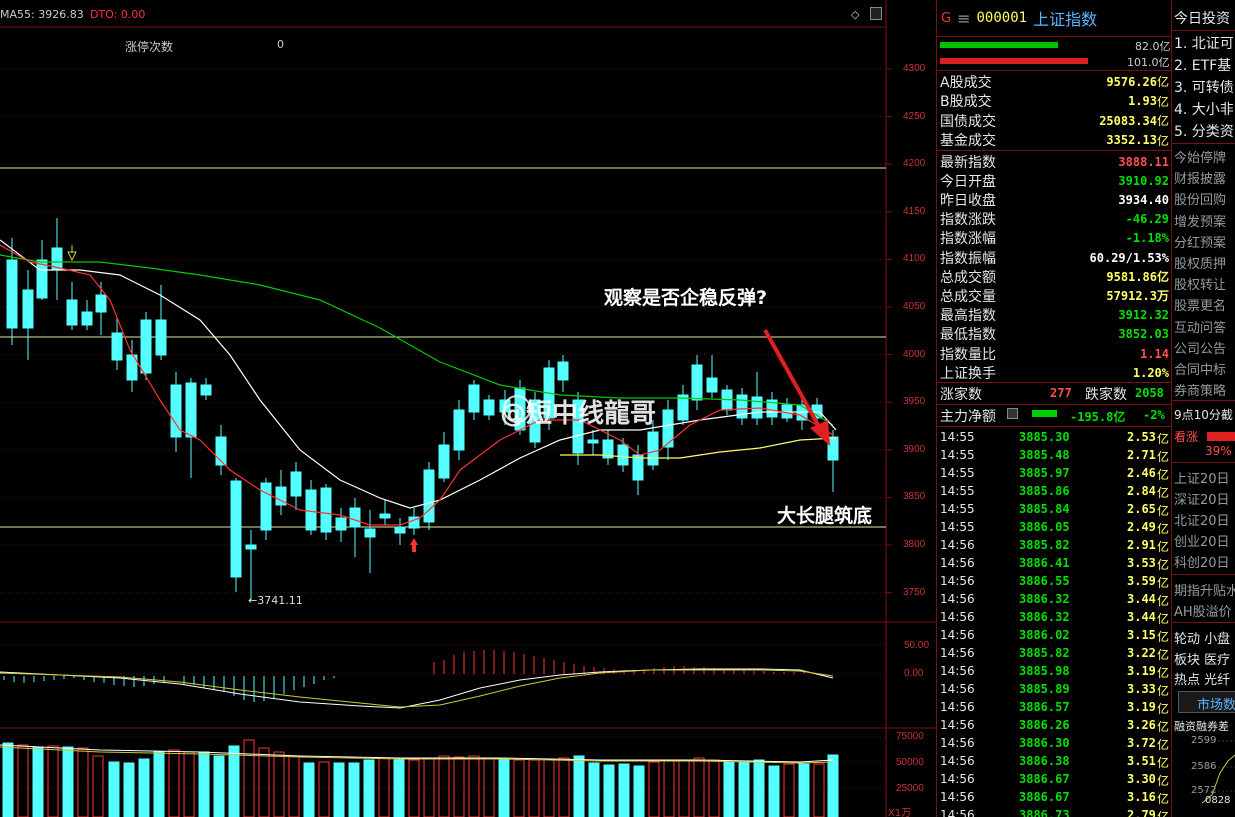 The width and height of the screenshot is (1235, 817). What do you see at coordinates (1055, 527) in the screenshot?
I see `tick-row: 14:55 3886.05 2.49 亿` at bounding box center [1055, 527].